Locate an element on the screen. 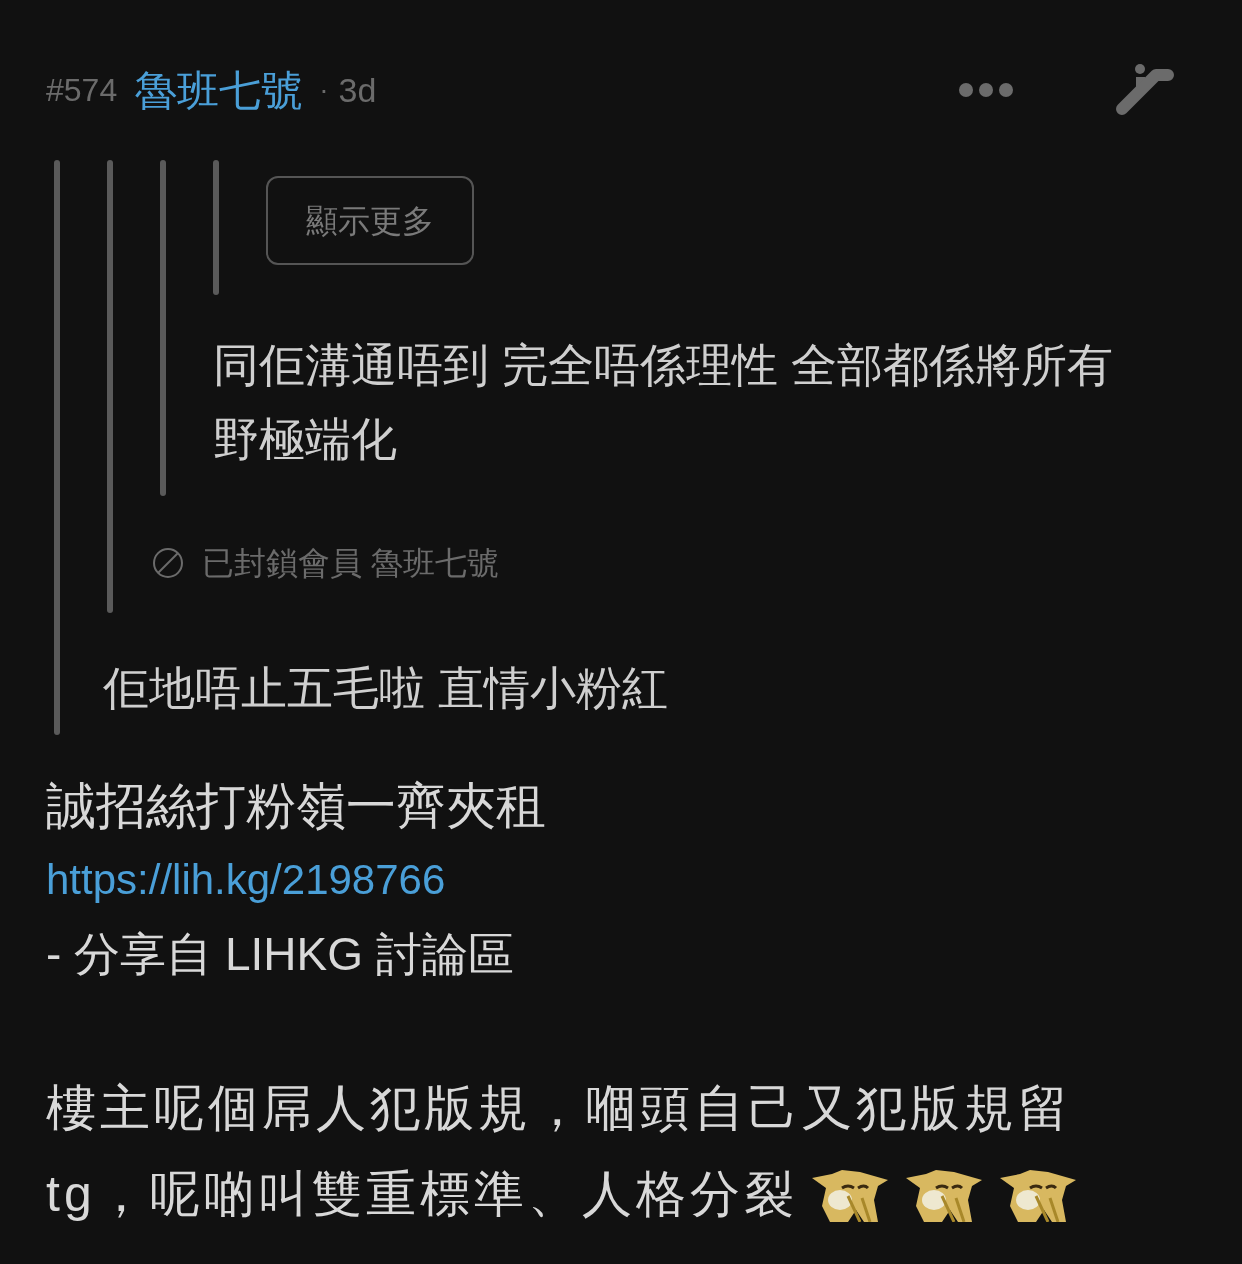  post-text: 樓主呢個屌人犯版規，嗰頭自己又犯版規留 is located at coordinates (559, 1108).